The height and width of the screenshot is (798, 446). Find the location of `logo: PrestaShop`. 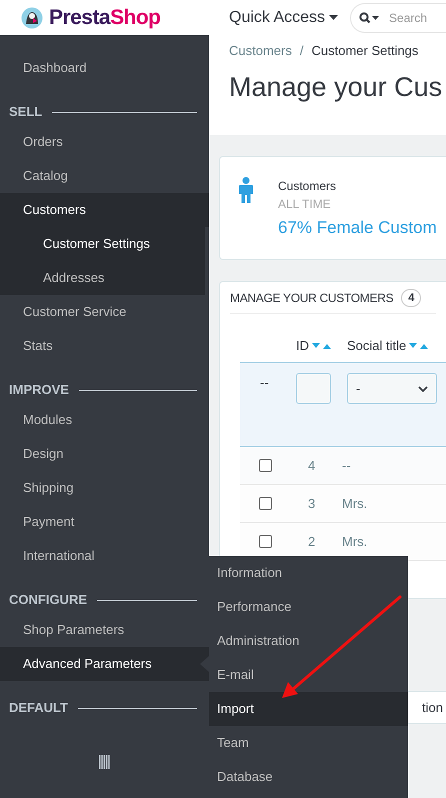

logo: PrestaShop is located at coordinates (104, 17).